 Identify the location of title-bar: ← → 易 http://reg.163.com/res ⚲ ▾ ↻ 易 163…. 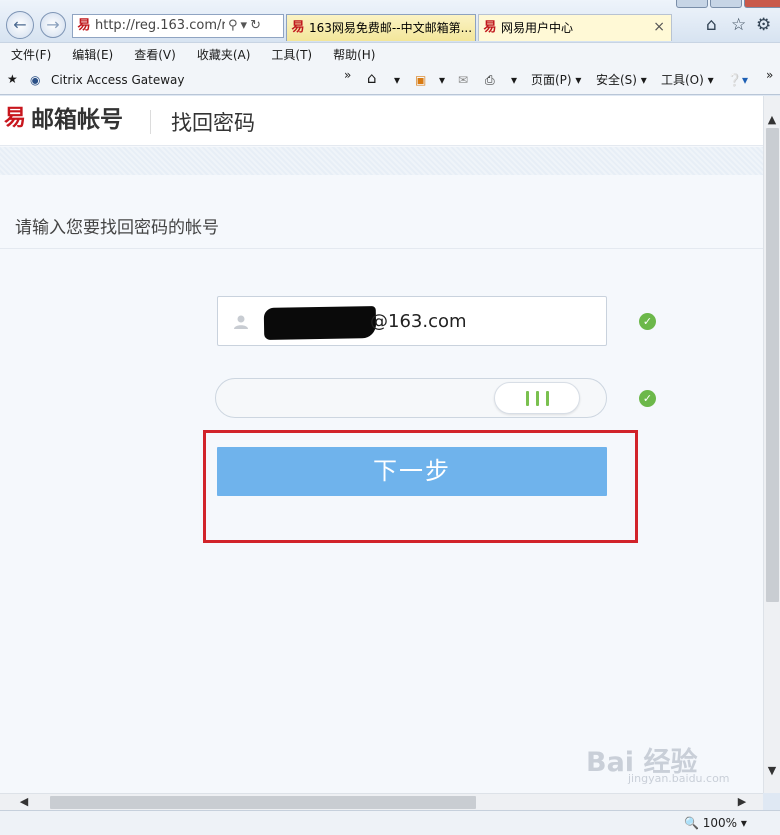
(390, 21).